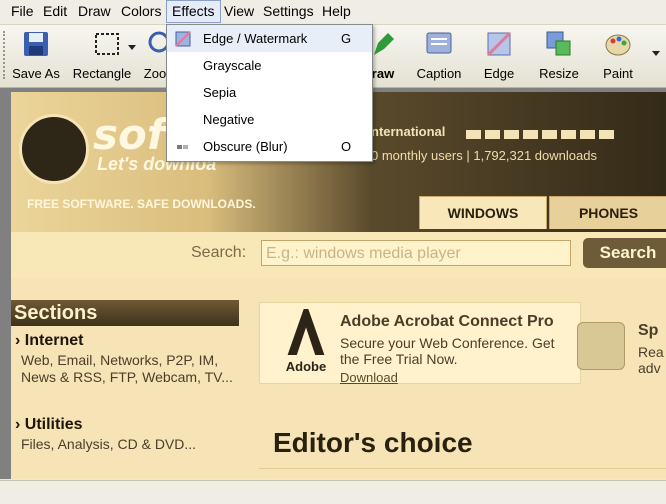  What do you see at coordinates (219, 252) in the screenshot?
I see `search-label: Search:` at bounding box center [219, 252].